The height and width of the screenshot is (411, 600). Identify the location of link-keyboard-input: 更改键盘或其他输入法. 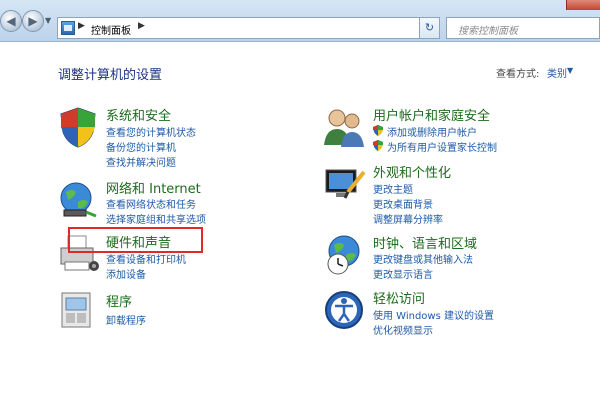
(423, 258).